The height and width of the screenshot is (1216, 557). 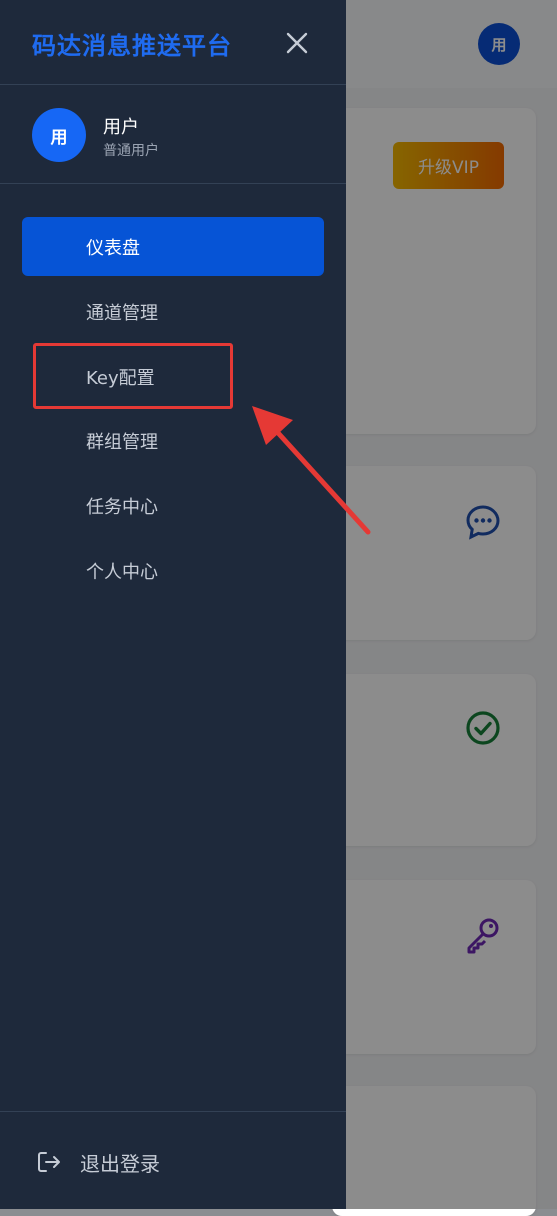 I want to click on user-name: 用户, so click(x=121, y=127).